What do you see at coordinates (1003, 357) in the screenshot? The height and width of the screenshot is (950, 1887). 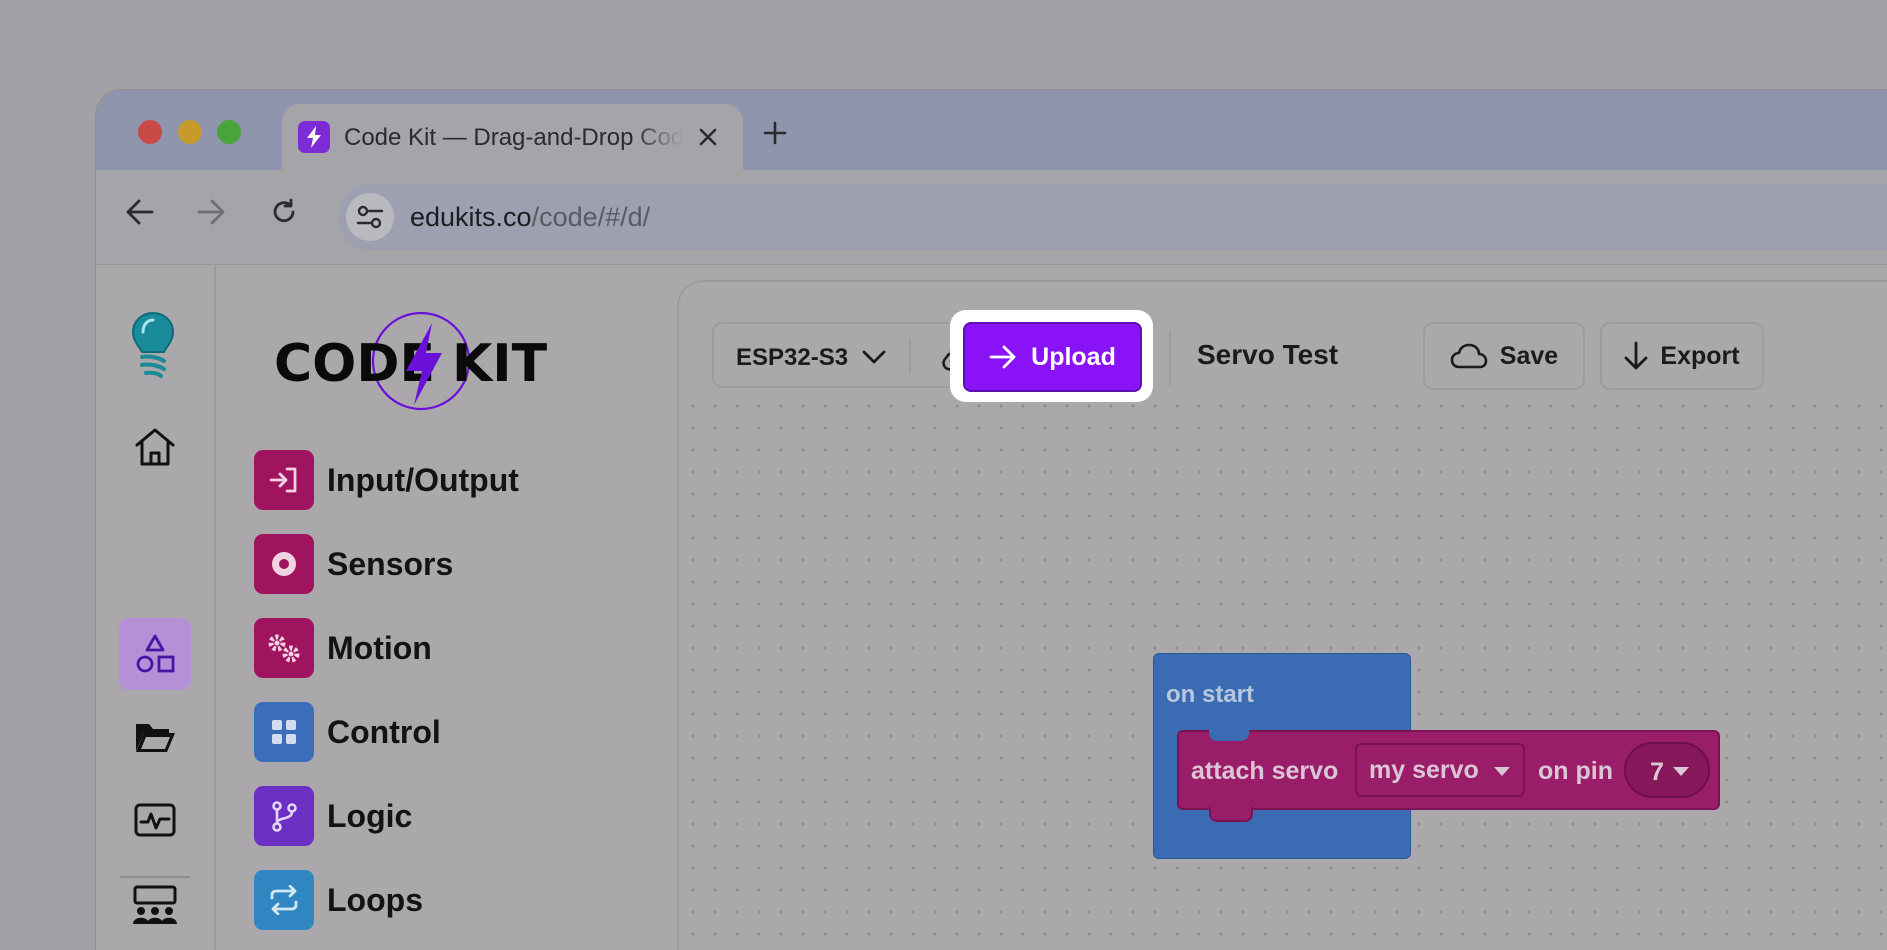 I see `arrow-right-icon` at bounding box center [1003, 357].